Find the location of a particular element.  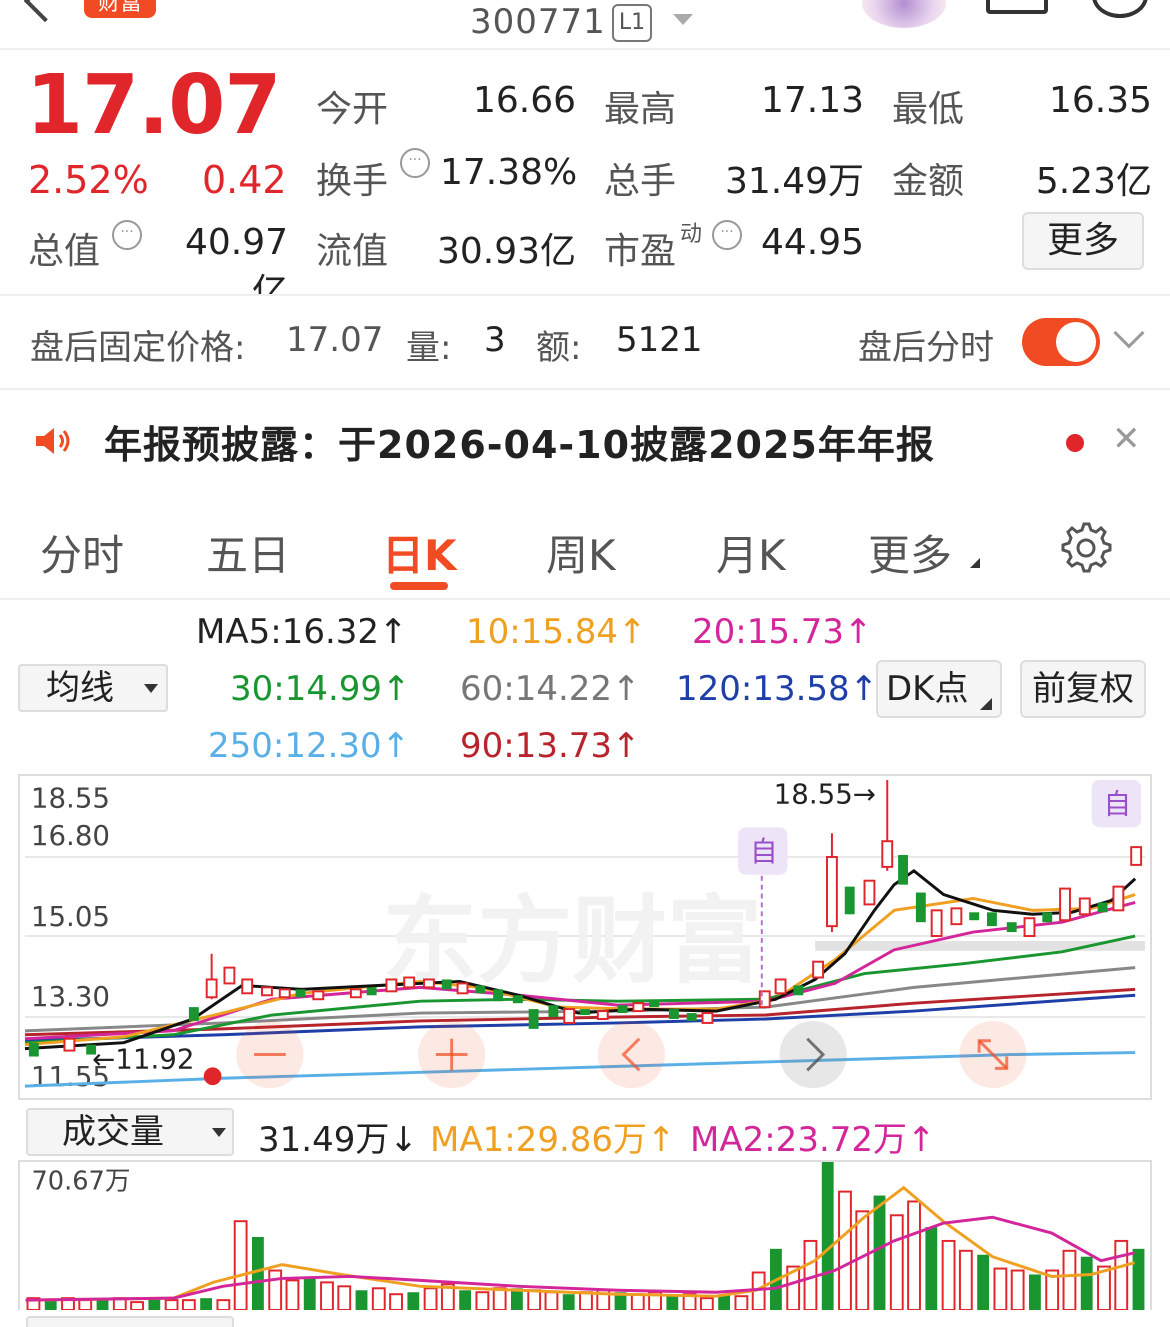

scroll-left-button is located at coordinates (631, 1054).